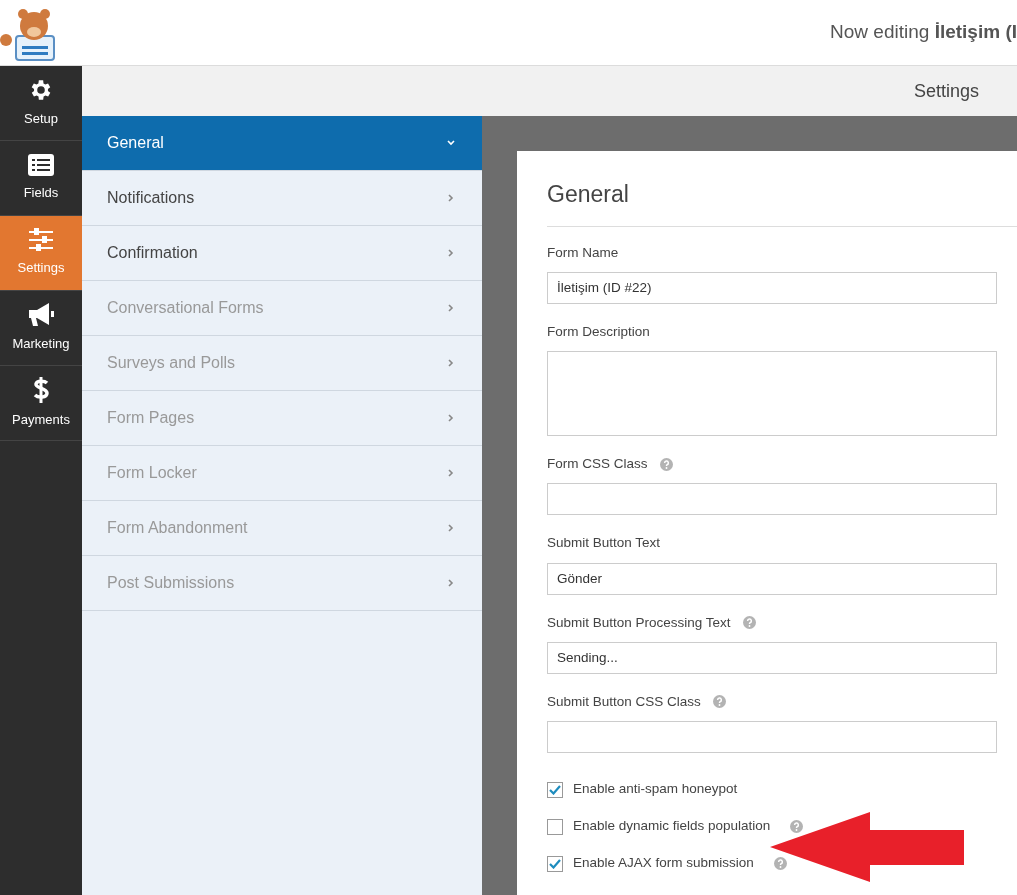 The height and width of the screenshot is (895, 1017). I want to click on text-field: Gönder, so click(772, 578).